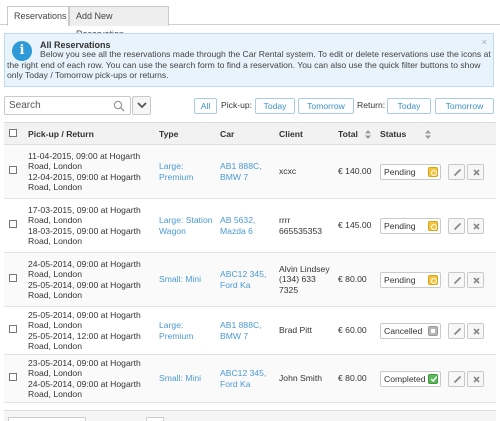 The height and width of the screenshot is (421, 500). I want to click on total-cell: € 80.00, so click(356, 378).